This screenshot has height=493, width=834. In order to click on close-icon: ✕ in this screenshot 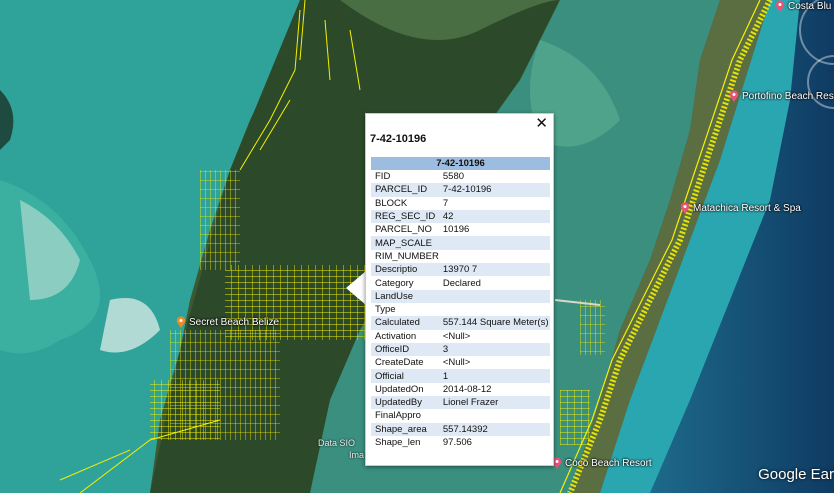, I will do `click(541, 123)`.